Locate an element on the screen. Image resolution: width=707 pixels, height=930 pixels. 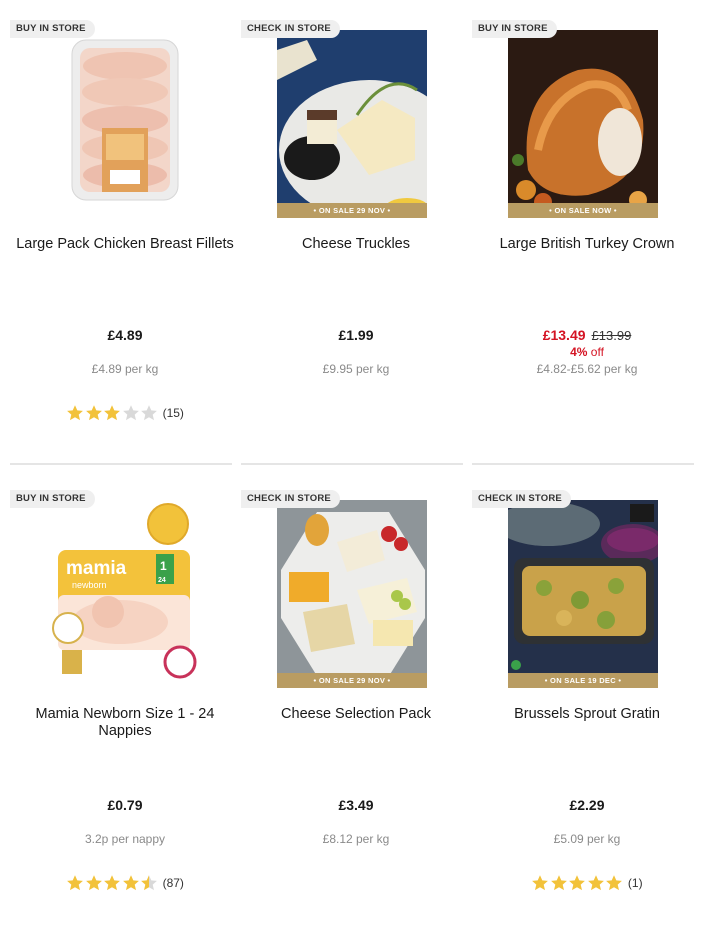
unit-price: 3.2p per nappy is located at coordinates (125, 839).